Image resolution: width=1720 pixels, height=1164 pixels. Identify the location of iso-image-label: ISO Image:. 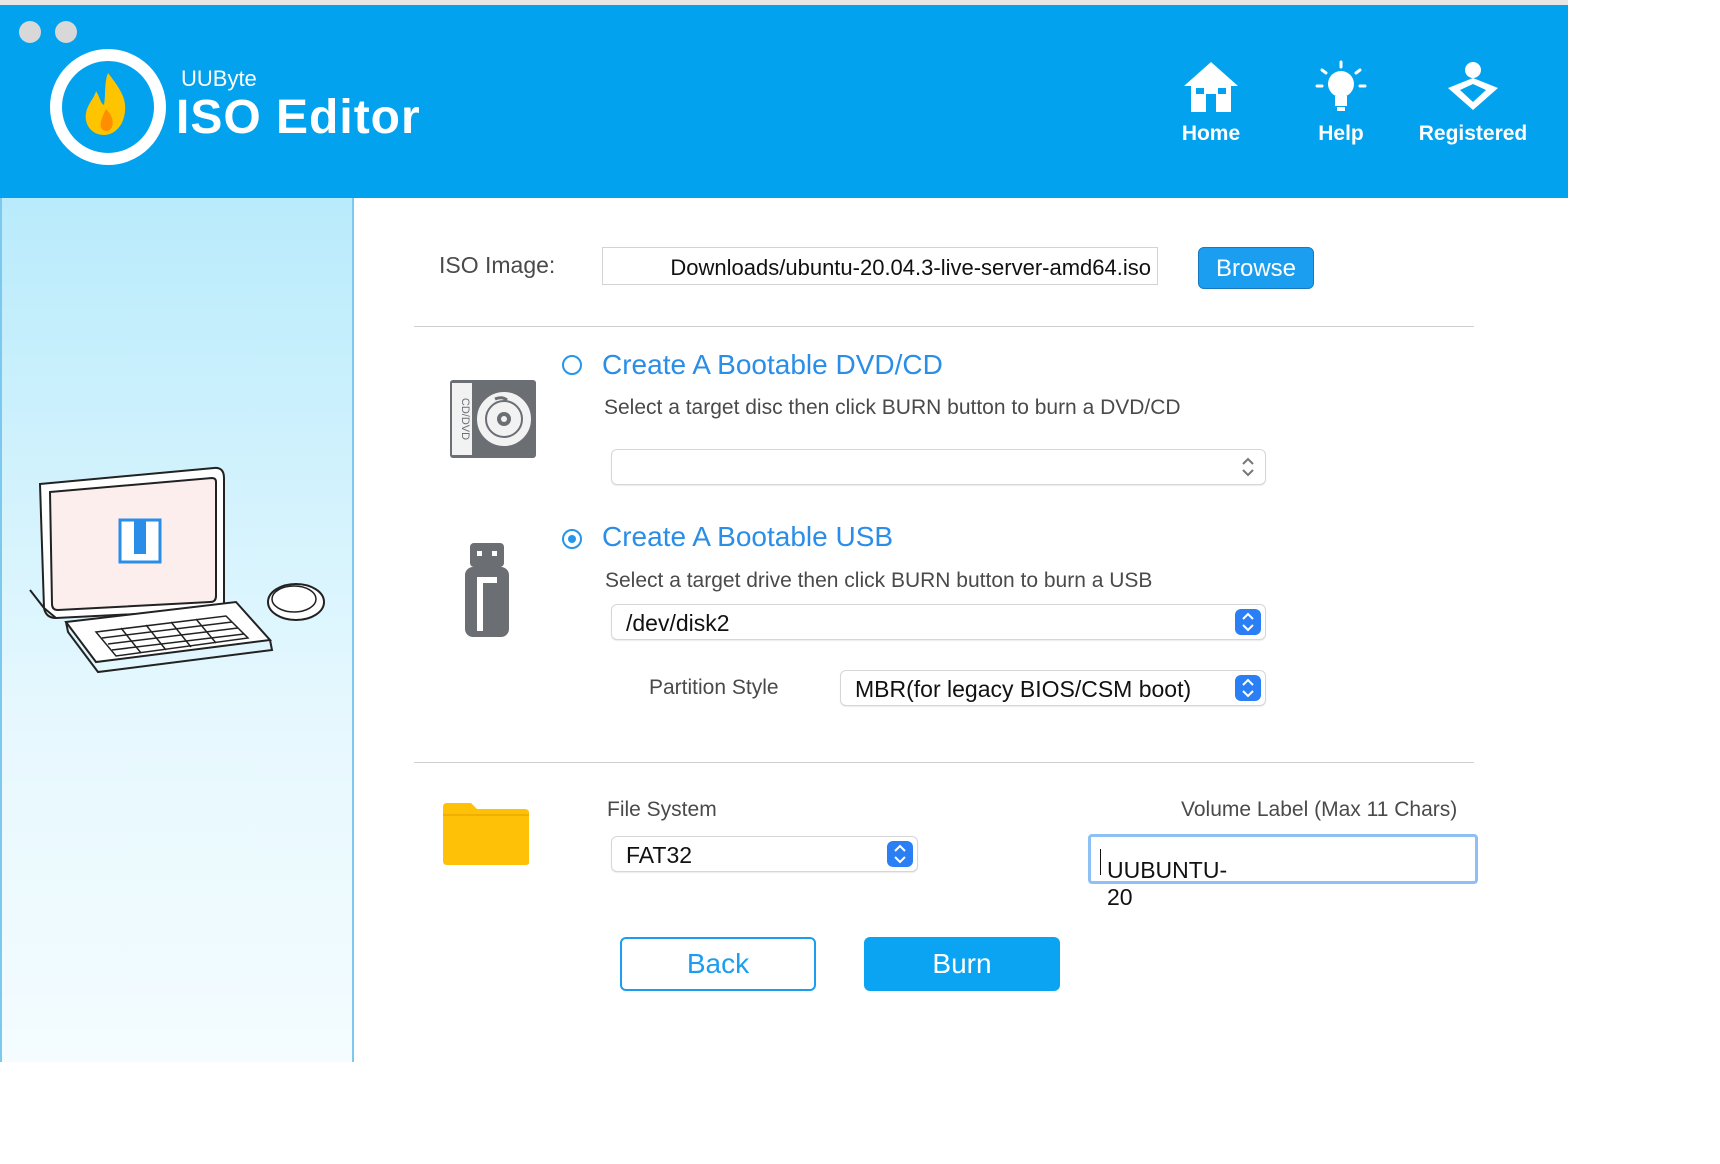
(497, 265).